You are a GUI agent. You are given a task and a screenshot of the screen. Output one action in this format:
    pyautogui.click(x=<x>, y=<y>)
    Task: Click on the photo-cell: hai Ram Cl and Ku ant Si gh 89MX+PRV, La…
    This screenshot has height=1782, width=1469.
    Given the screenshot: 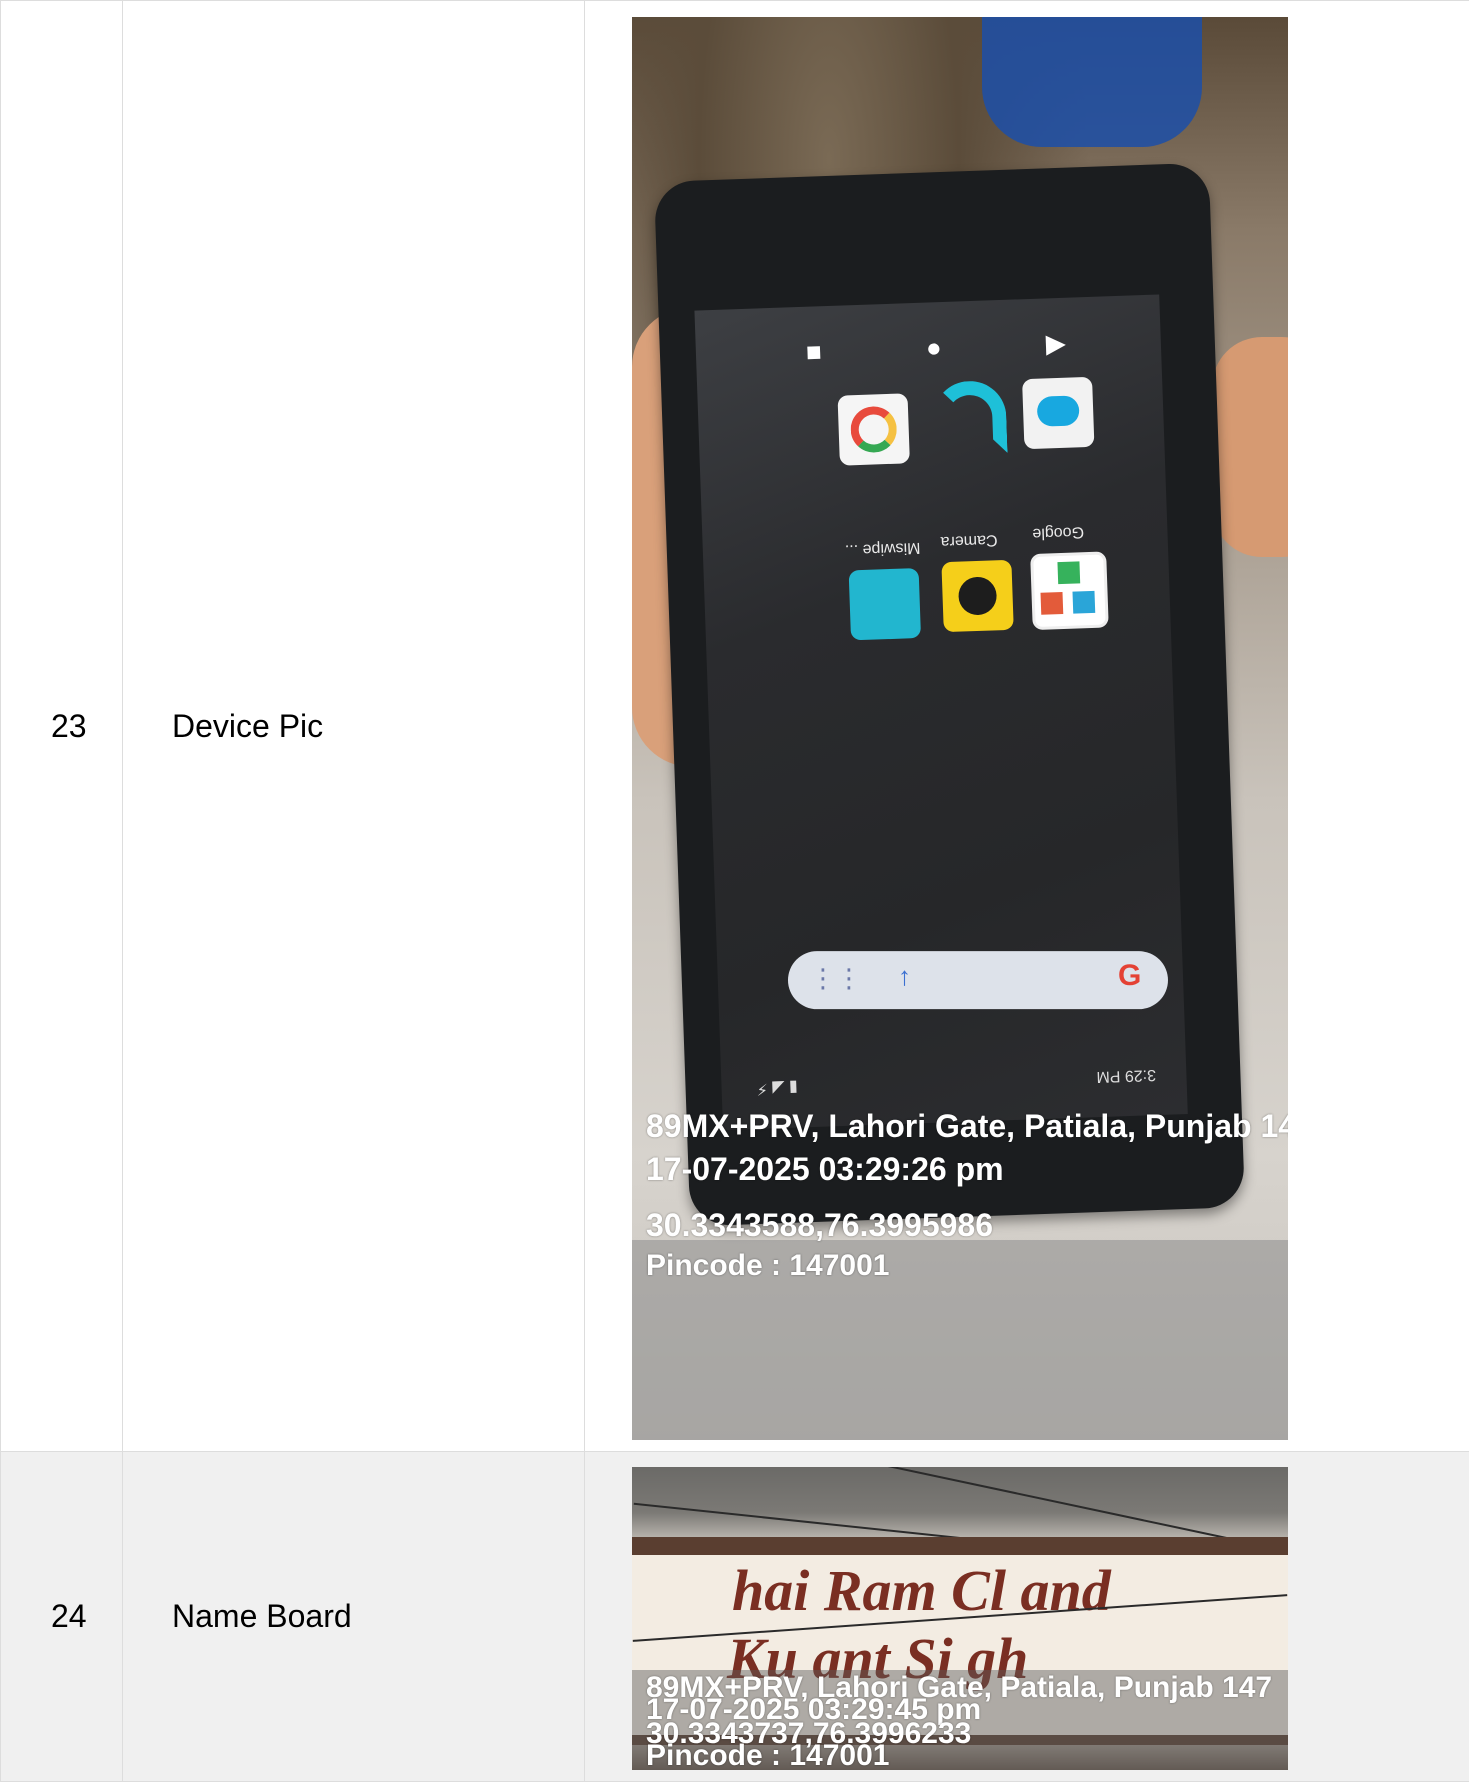 What is the action you would take?
    pyautogui.click(x=1027, y=1617)
    